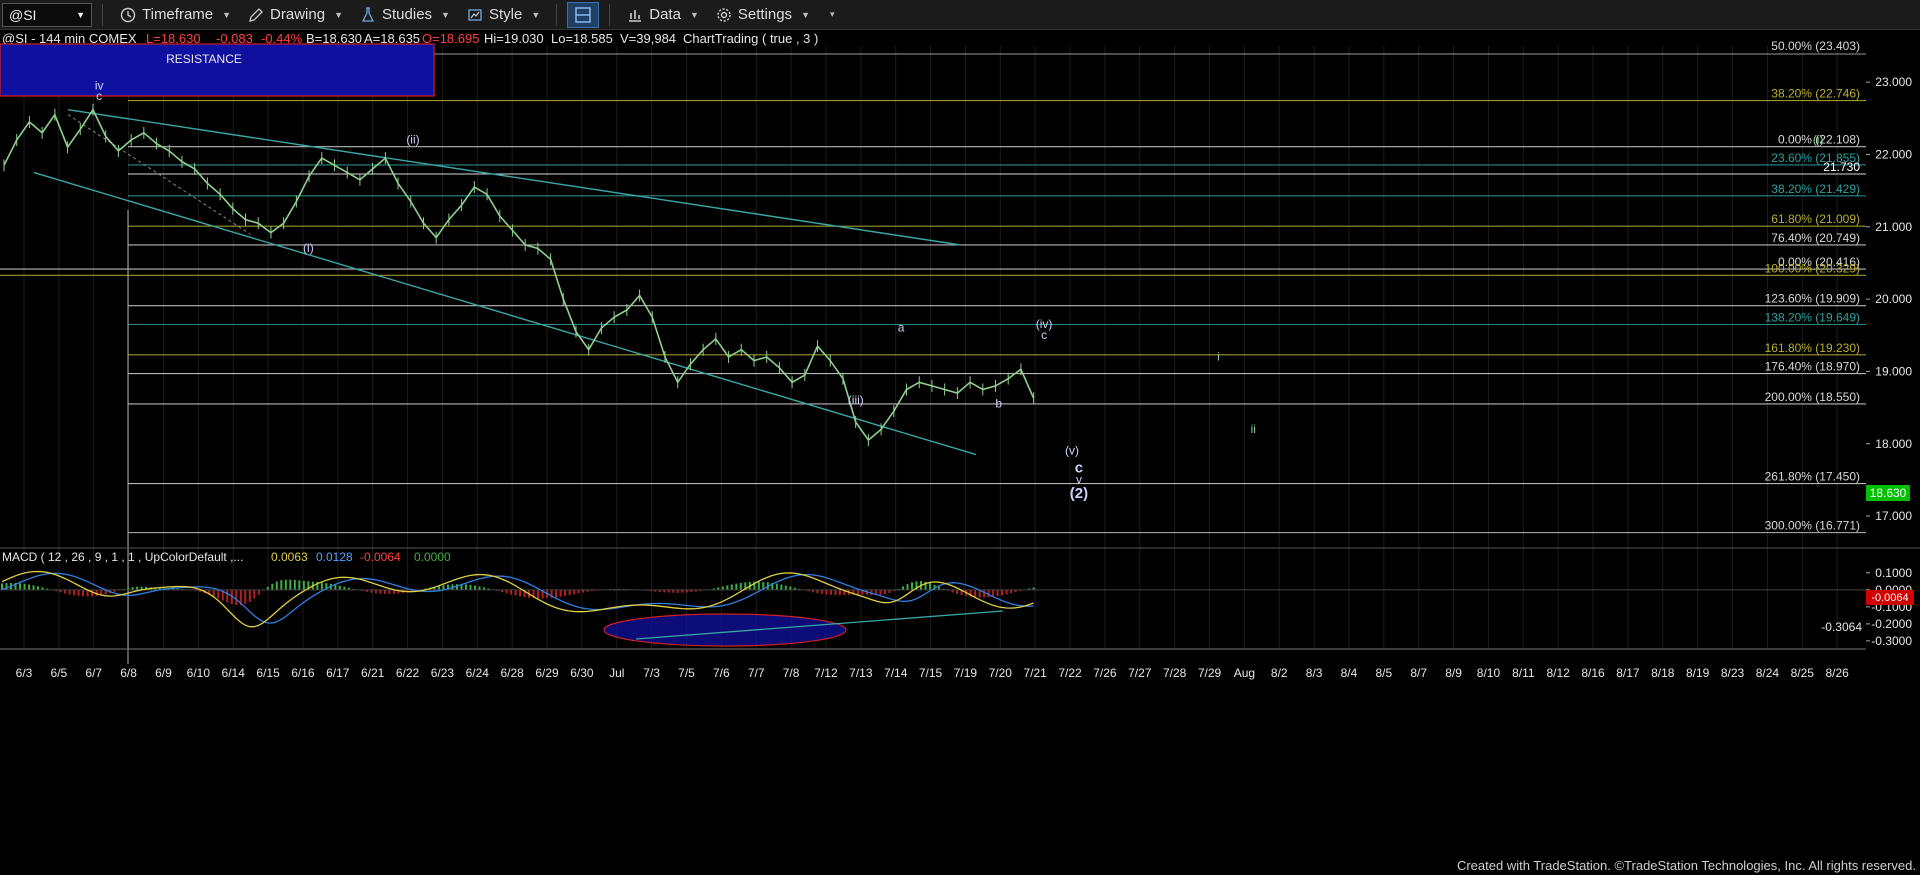  I want to click on time-axis-label: 7/27, so click(1140, 673).